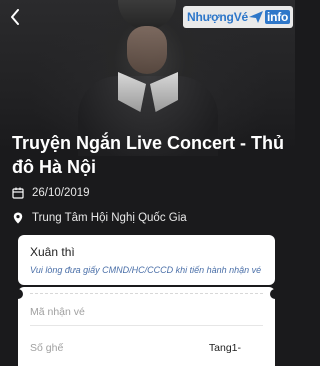  I want to click on ticket-notch-left, so click(18, 294).